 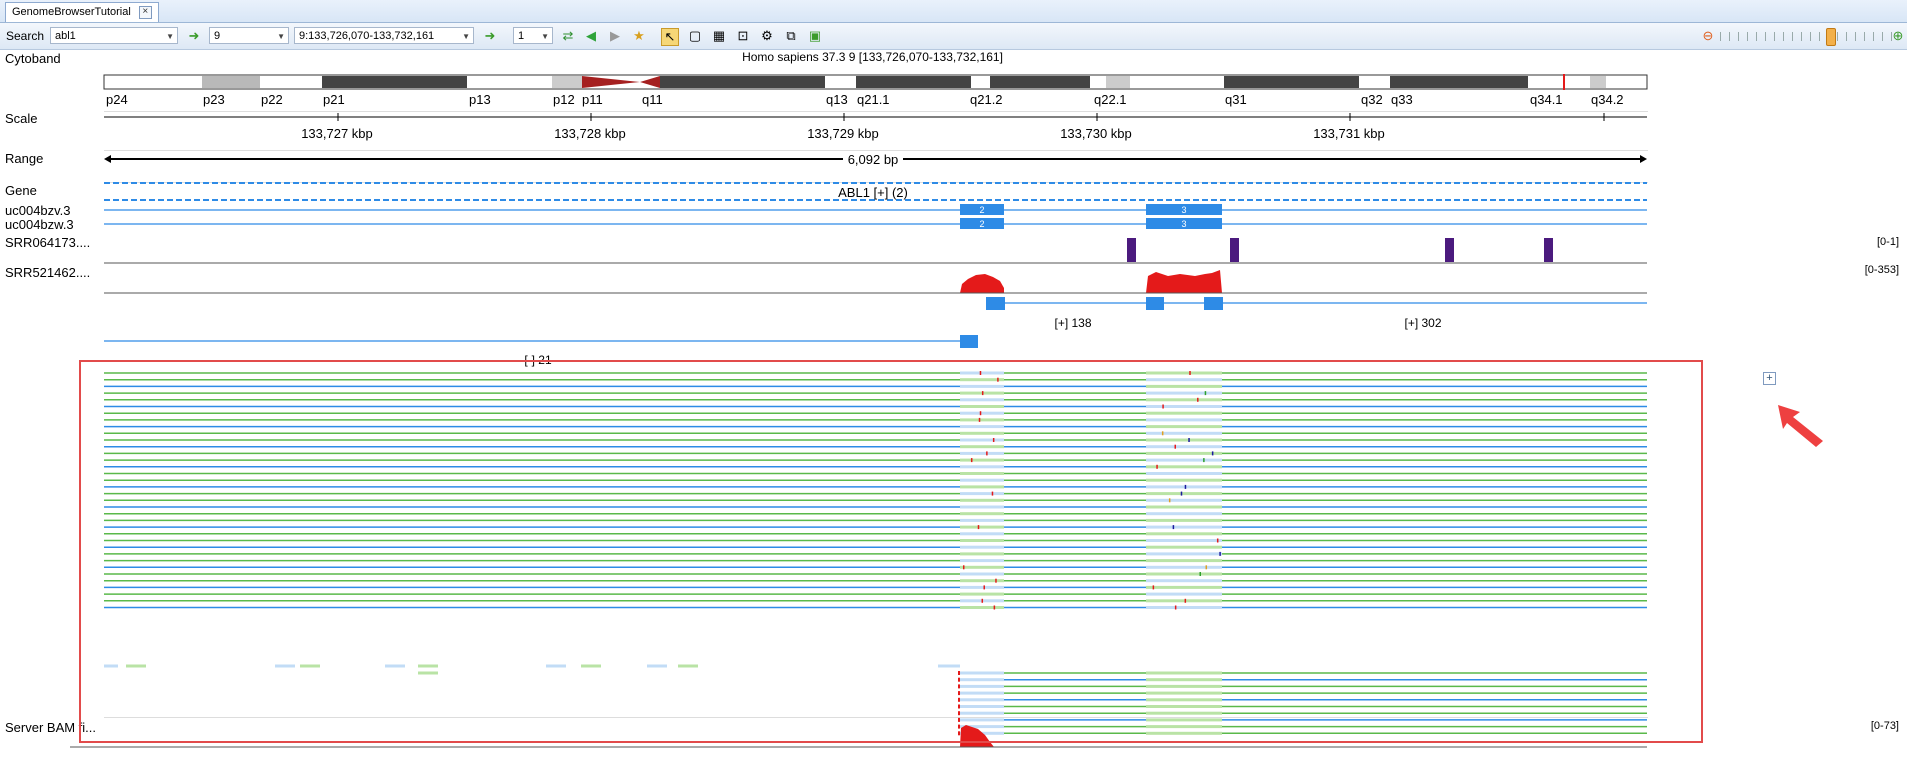 I want to click on cytoband-label: p13, so click(x=480, y=99).